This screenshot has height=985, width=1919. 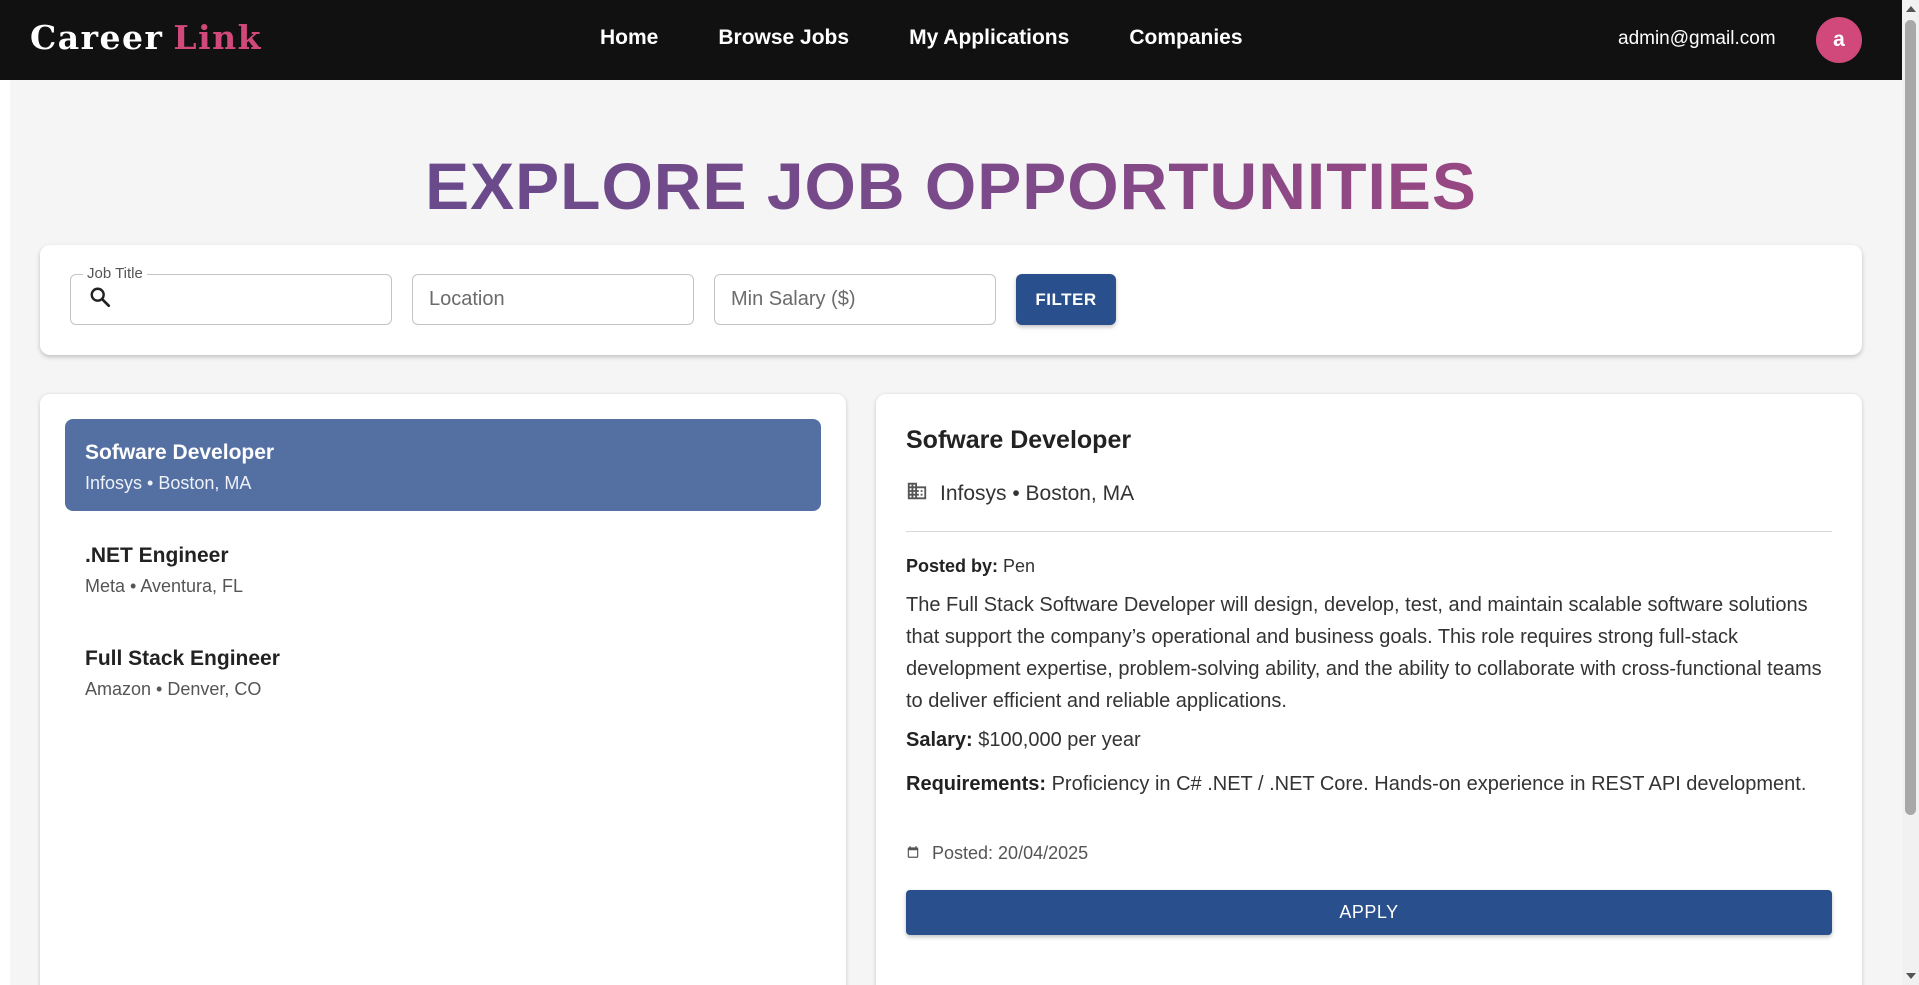 What do you see at coordinates (1010, 853) in the screenshot?
I see `posted-date-text: Posted: 20/04/2025` at bounding box center [1010, 853].